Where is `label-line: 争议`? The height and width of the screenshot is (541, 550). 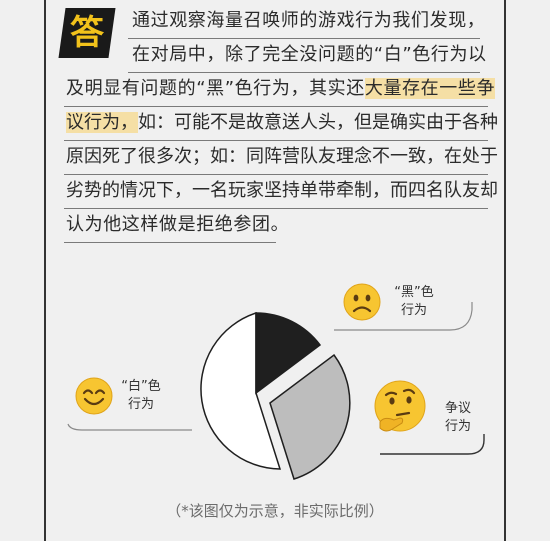 label-line: 争议 is located at coordinates (457, 408).